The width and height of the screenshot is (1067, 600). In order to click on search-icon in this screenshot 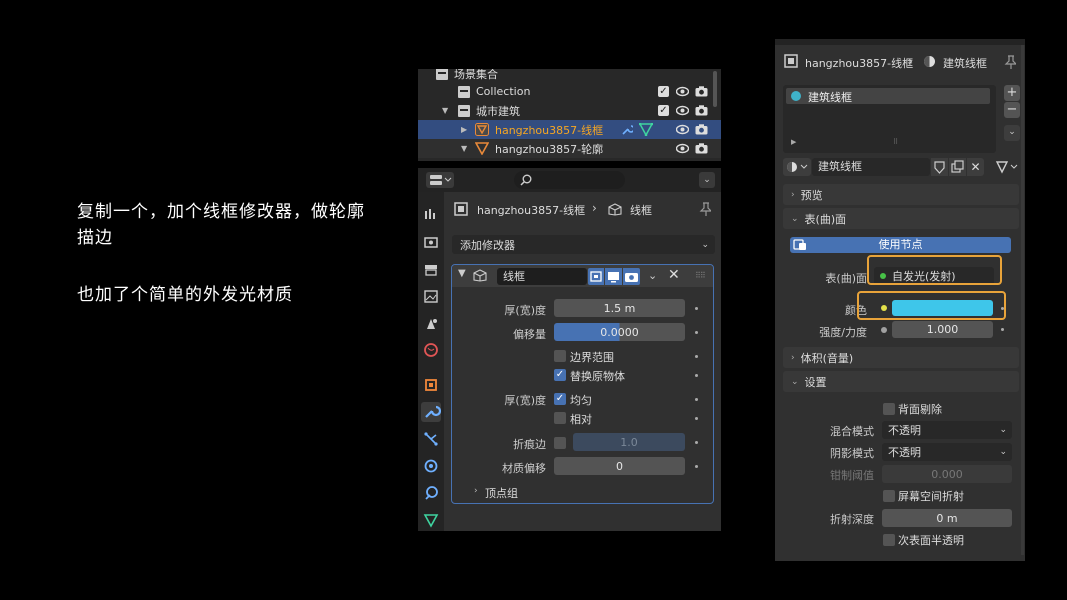, I will do `click(526, 180)`.